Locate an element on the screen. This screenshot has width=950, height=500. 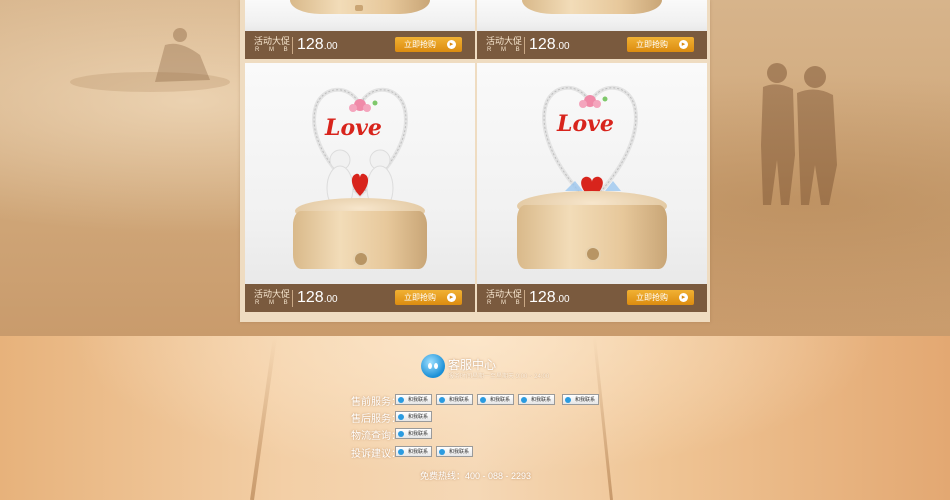
product-card: VALENTINE'S DAY Love 活动大促 R M B is located at coordinates (360, 187).